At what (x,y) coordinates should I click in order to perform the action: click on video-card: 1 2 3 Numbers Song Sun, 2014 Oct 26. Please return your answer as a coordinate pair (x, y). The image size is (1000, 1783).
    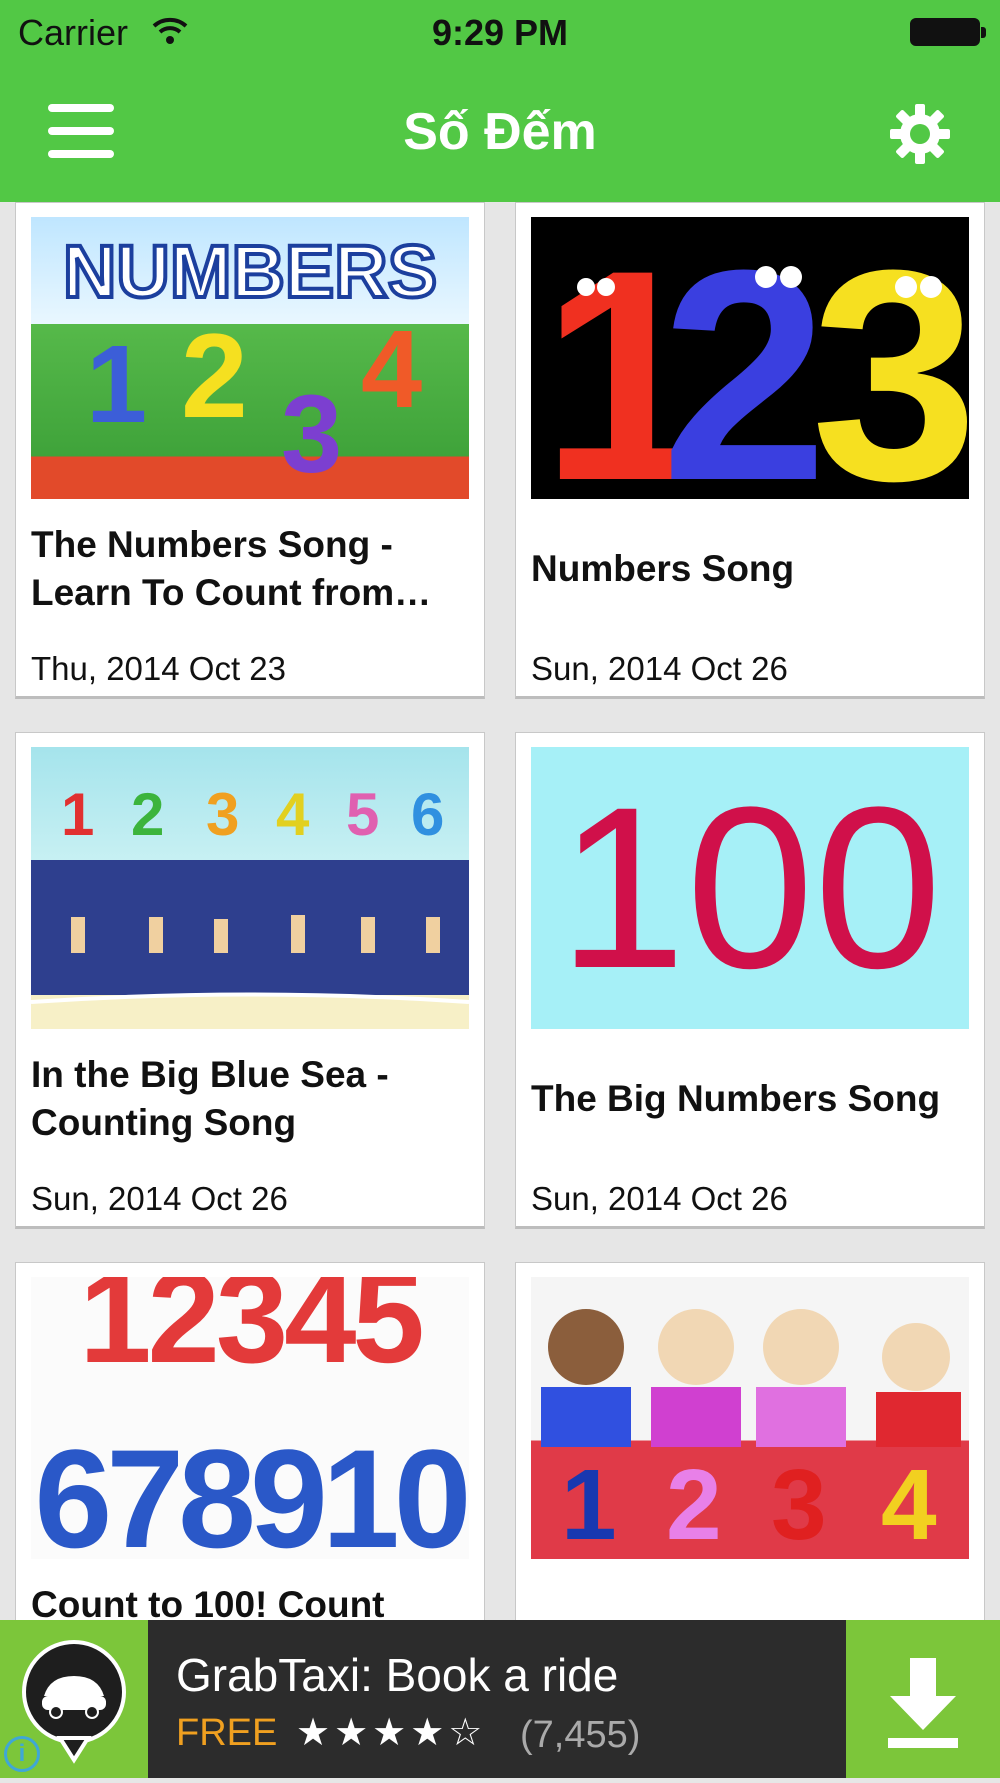
    Looking at the image, I should click on (750, 450).